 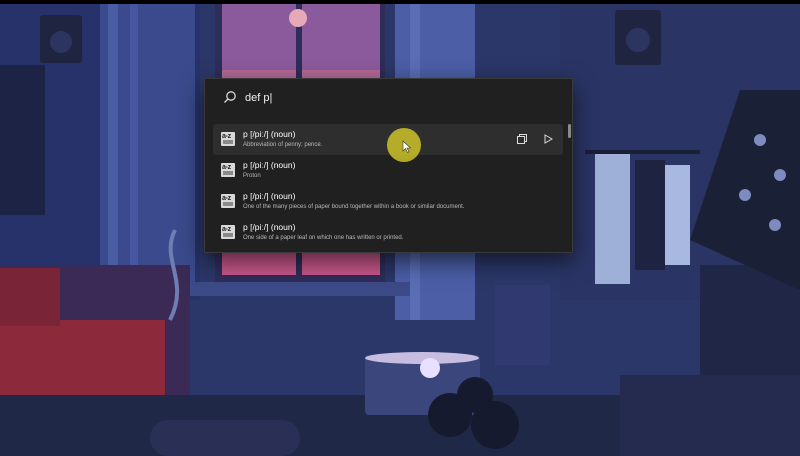 I want to click on play-icon, so click(x=548, y=139).